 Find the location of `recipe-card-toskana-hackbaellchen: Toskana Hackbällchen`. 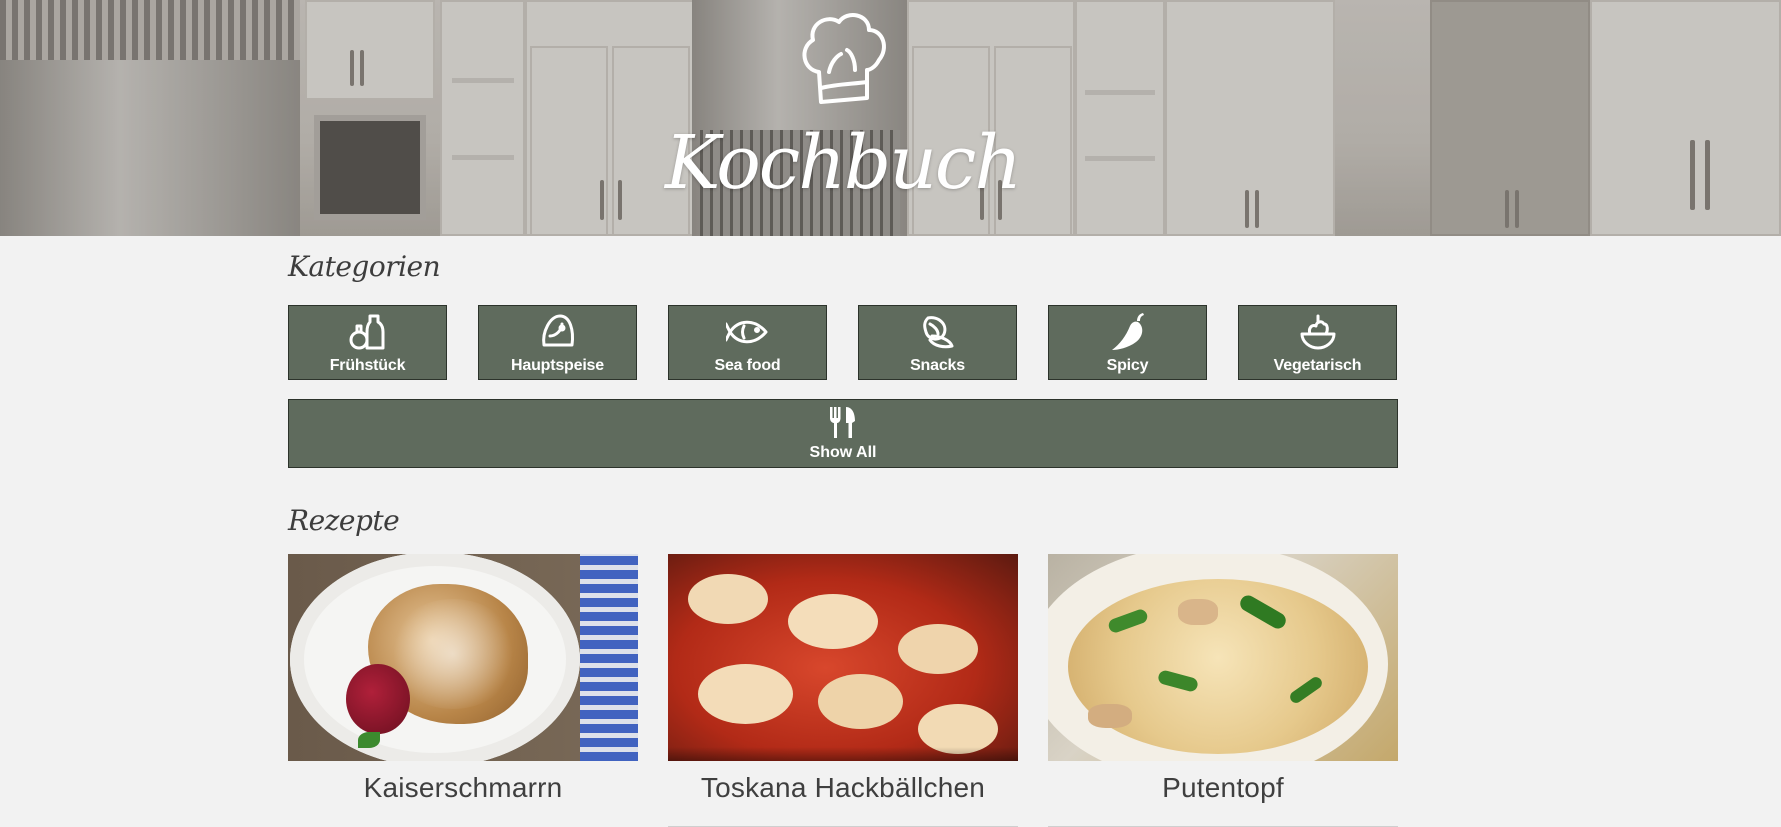

recipe-card-toskana-hackbaellchen: Toskana Hackbällchen is located at coordinates (843, 690).